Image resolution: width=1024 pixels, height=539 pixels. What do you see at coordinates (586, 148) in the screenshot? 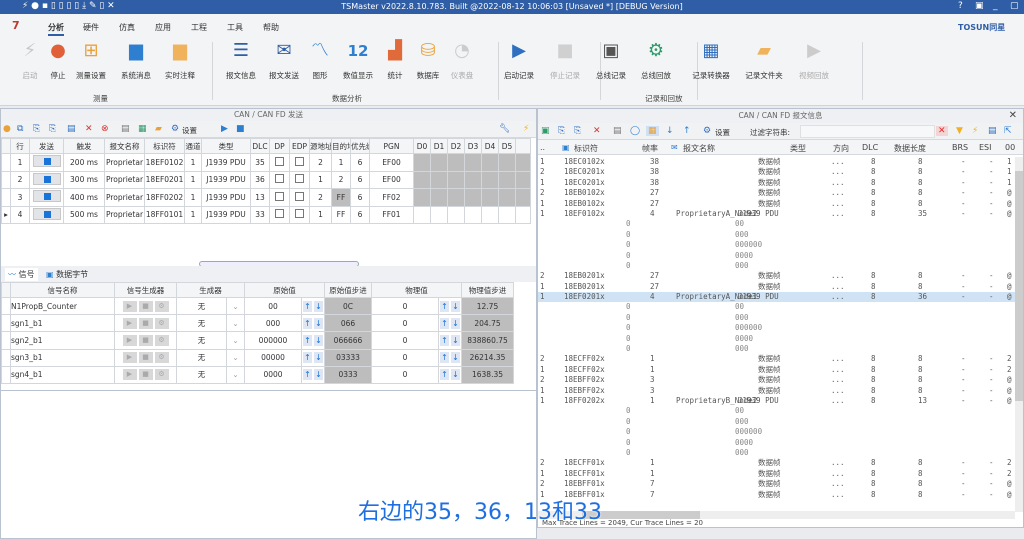
I see `col-identifier: 标识符` at bounding box center [586, 148].